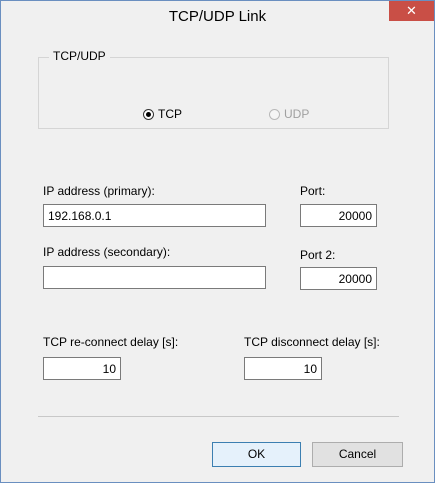 The width and height of the screenshot is (435, 483). I want to click on ip-secondary-input, so click(154, 277).